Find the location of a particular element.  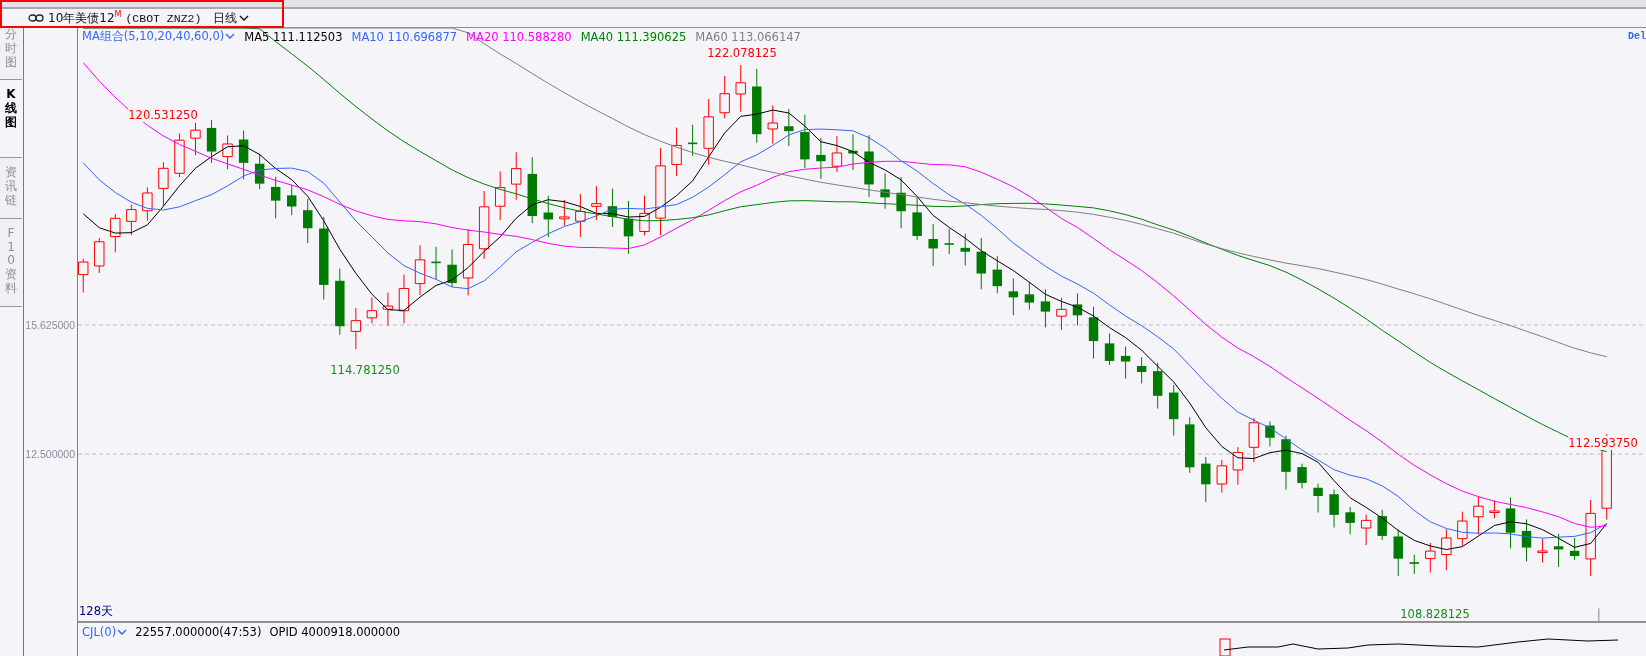

volume-reading: OPID 4000918.000000 is located at coordinates (335, 632).